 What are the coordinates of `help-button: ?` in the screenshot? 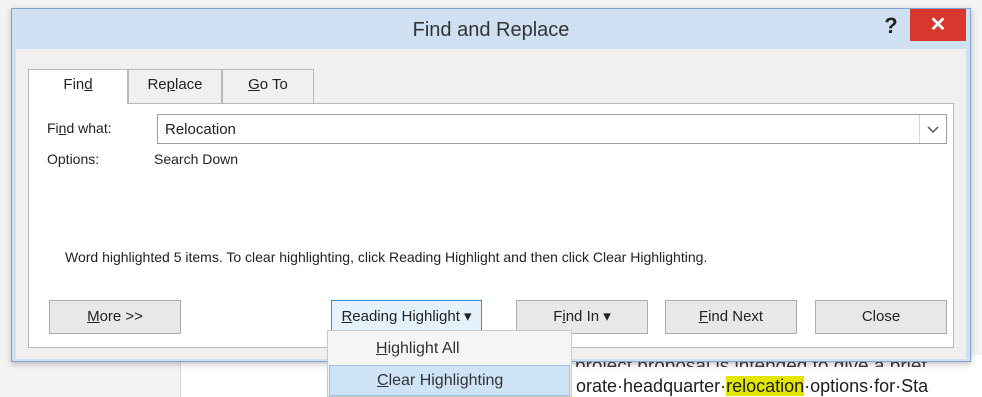 It's located at (891, 26).